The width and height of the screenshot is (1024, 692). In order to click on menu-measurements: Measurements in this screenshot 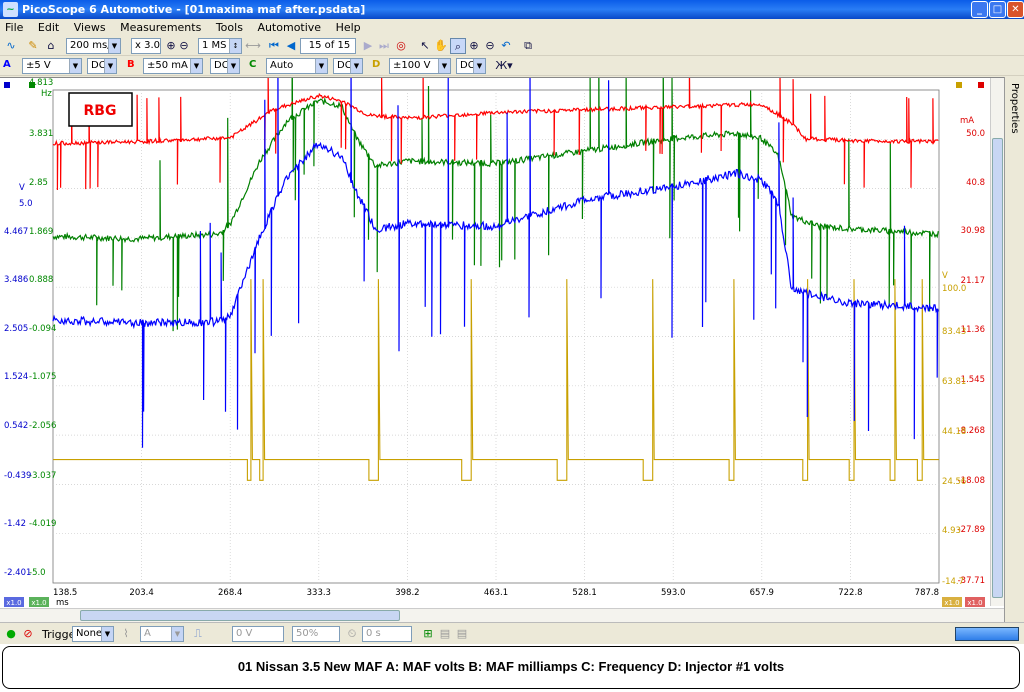, I will do `click(161, 26)`.